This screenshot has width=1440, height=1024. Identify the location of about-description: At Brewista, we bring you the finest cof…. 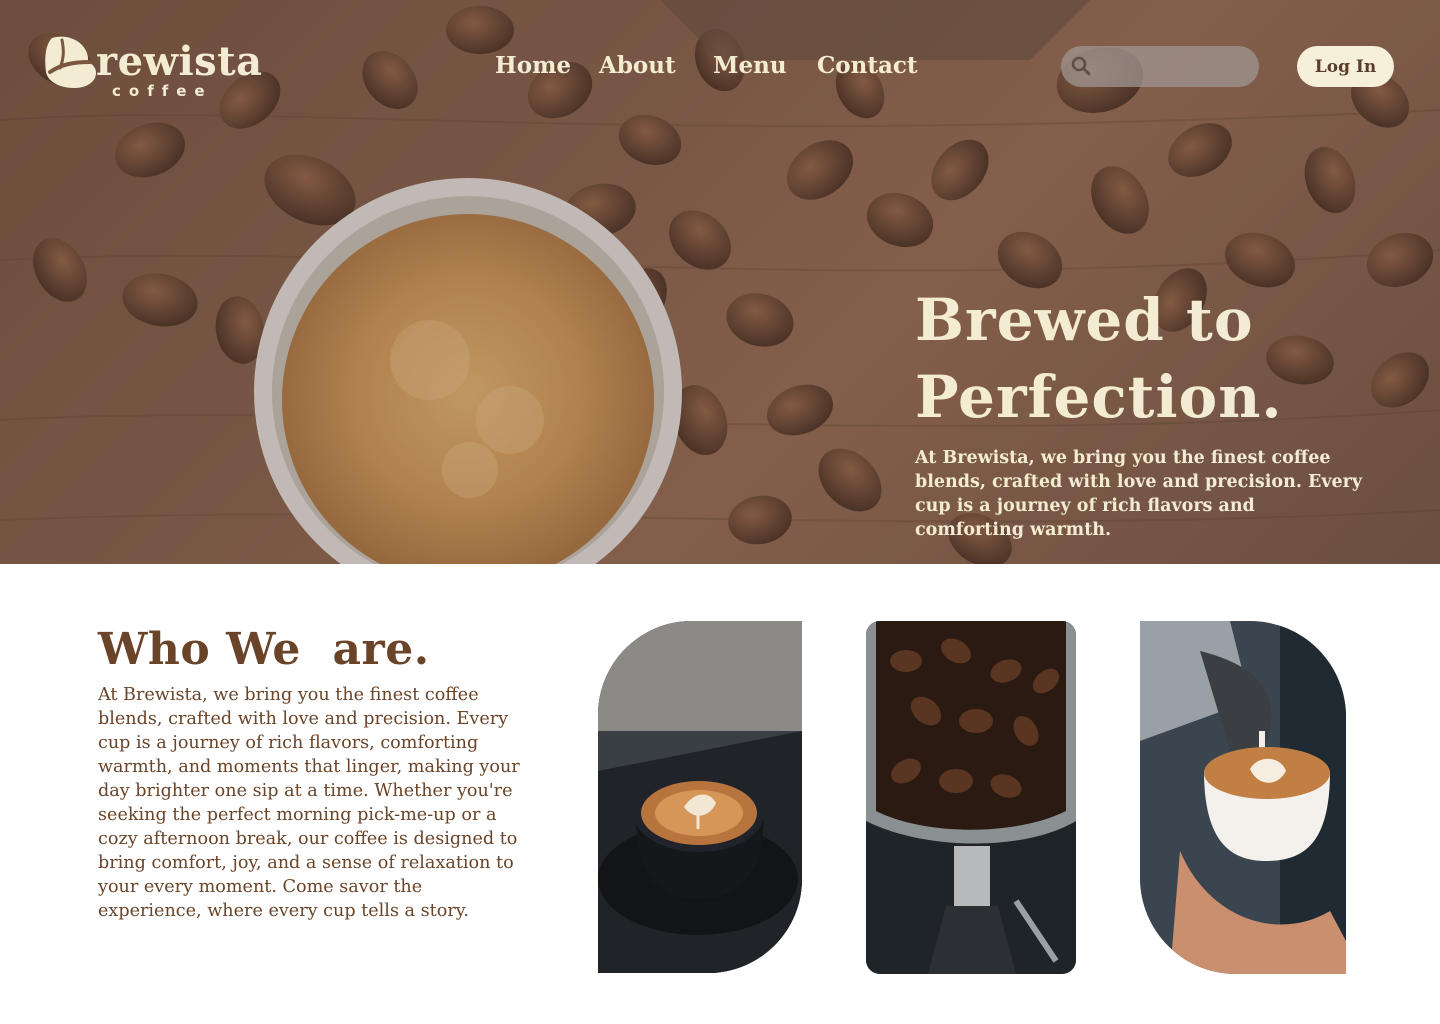
(309, 803).